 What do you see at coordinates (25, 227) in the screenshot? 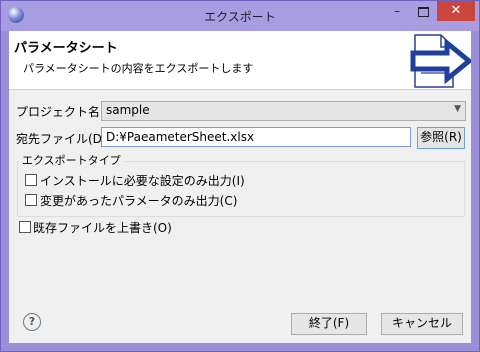
I see `overwrite-checkbox` at bounding box center [25, 227].